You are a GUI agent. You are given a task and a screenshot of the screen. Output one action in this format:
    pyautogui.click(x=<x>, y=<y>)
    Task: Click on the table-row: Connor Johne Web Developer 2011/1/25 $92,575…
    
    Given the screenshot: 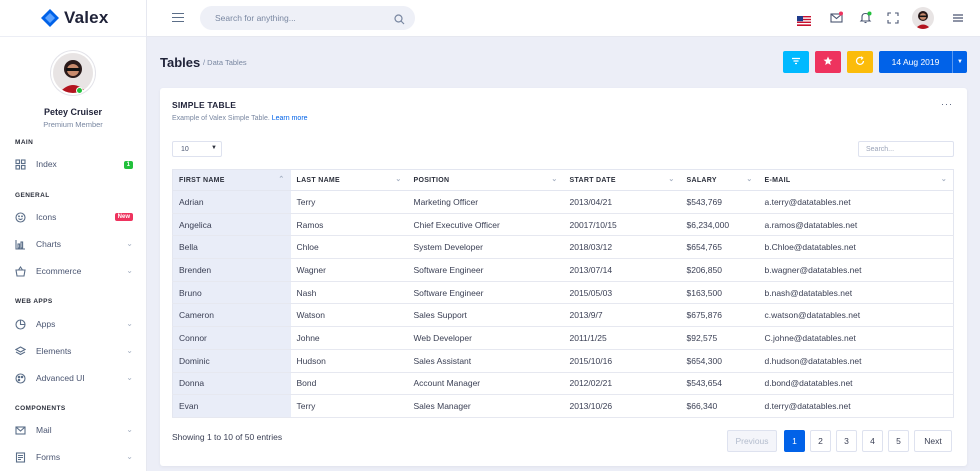 What is the action you would take?
    pyautogui.click(x=563, y=338)
    